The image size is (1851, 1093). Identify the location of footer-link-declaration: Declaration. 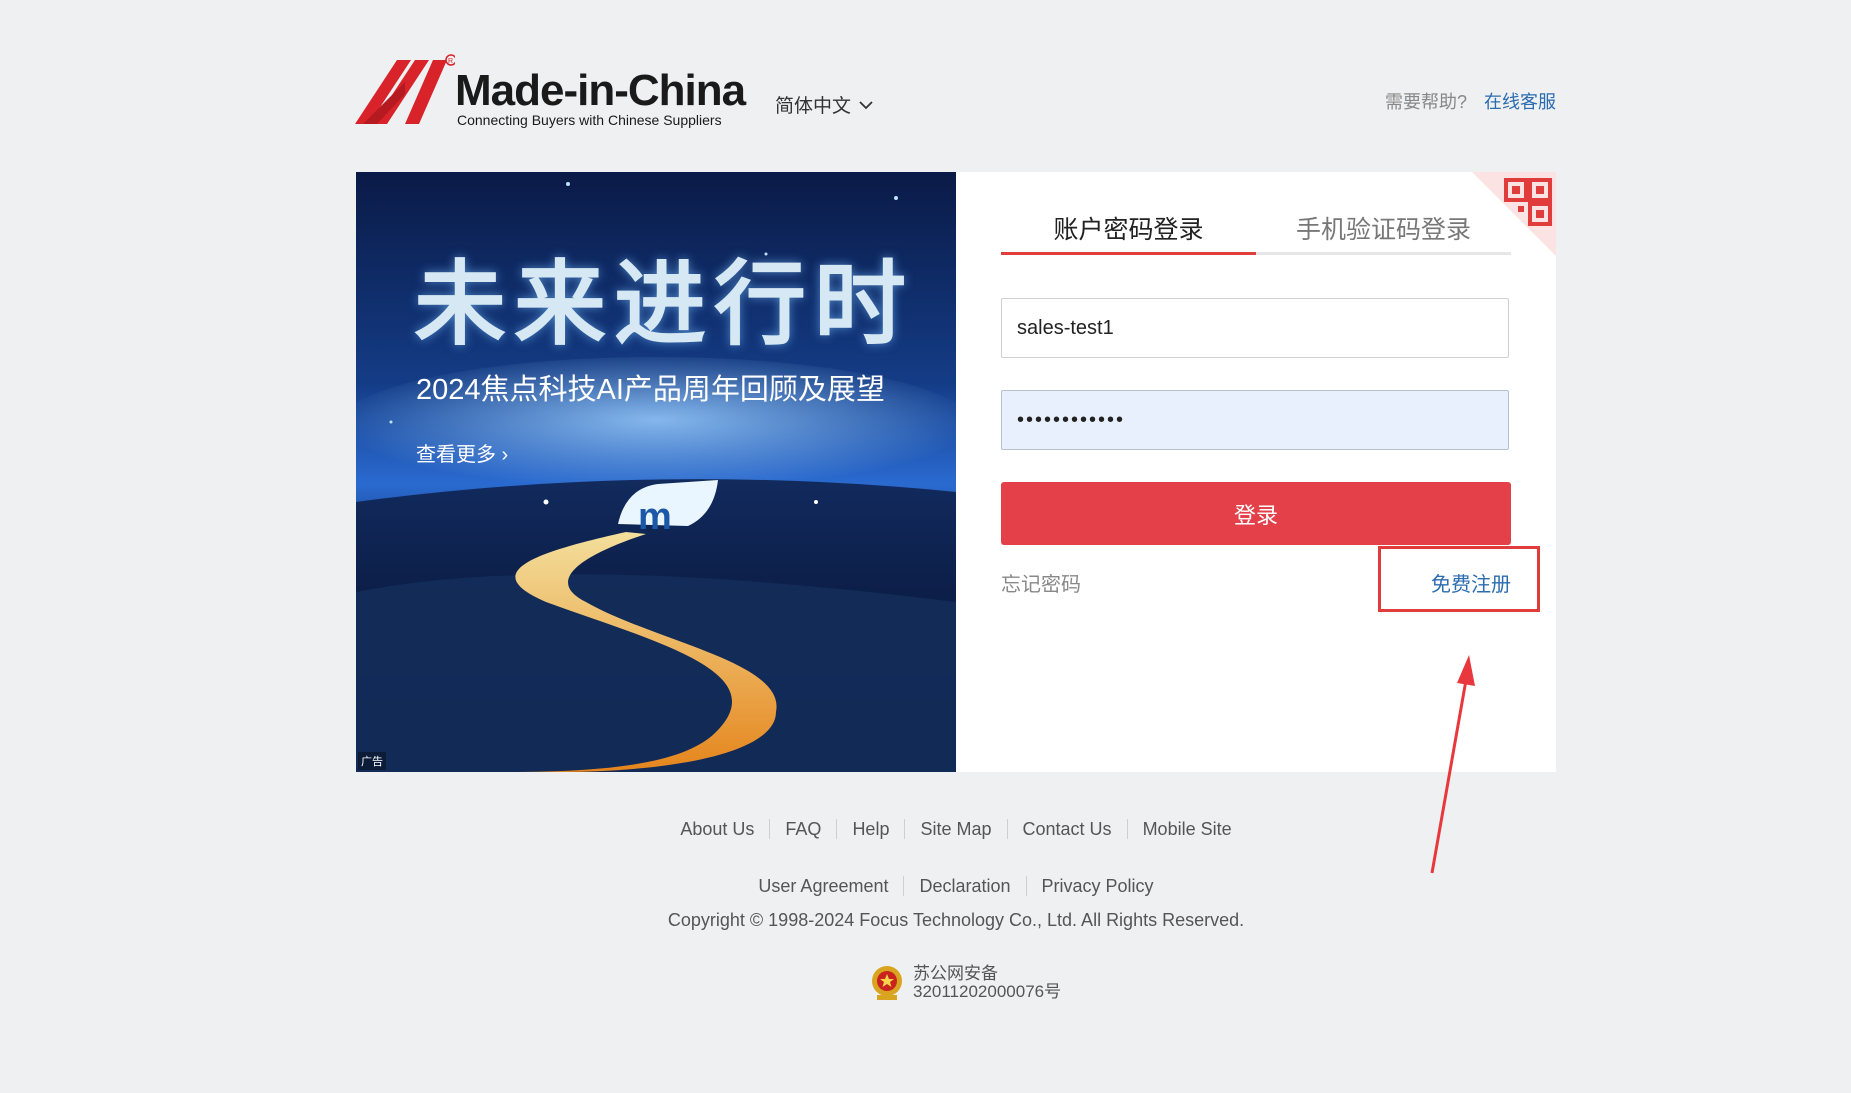
(964, 886).